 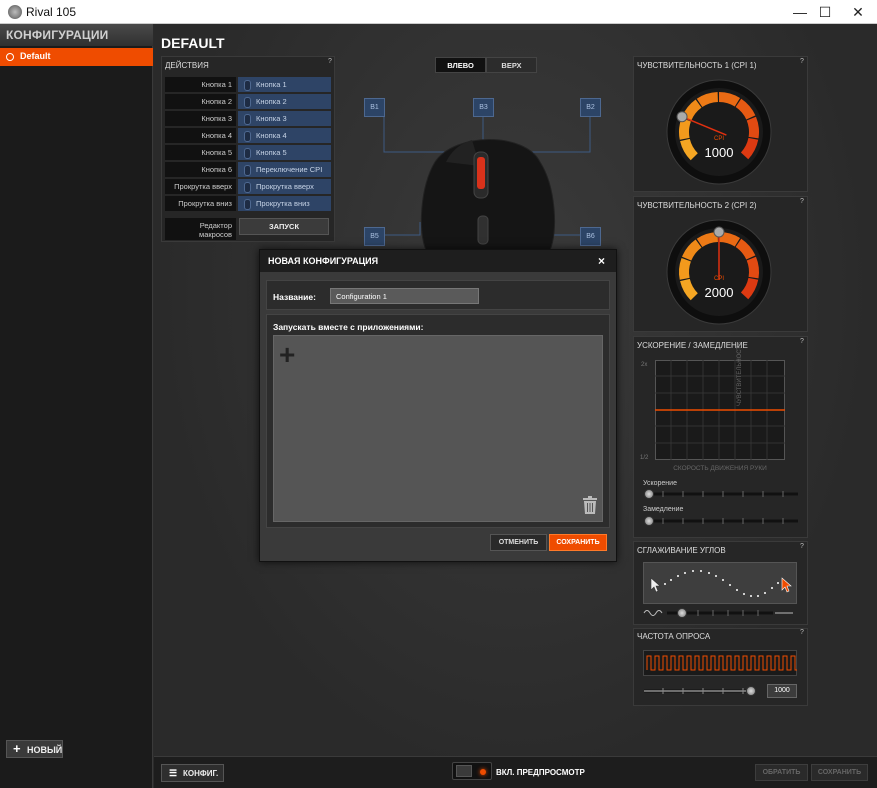 I want to click on action-row: Кнопка 3 Кнопка 3, so click(x=248, y=118).